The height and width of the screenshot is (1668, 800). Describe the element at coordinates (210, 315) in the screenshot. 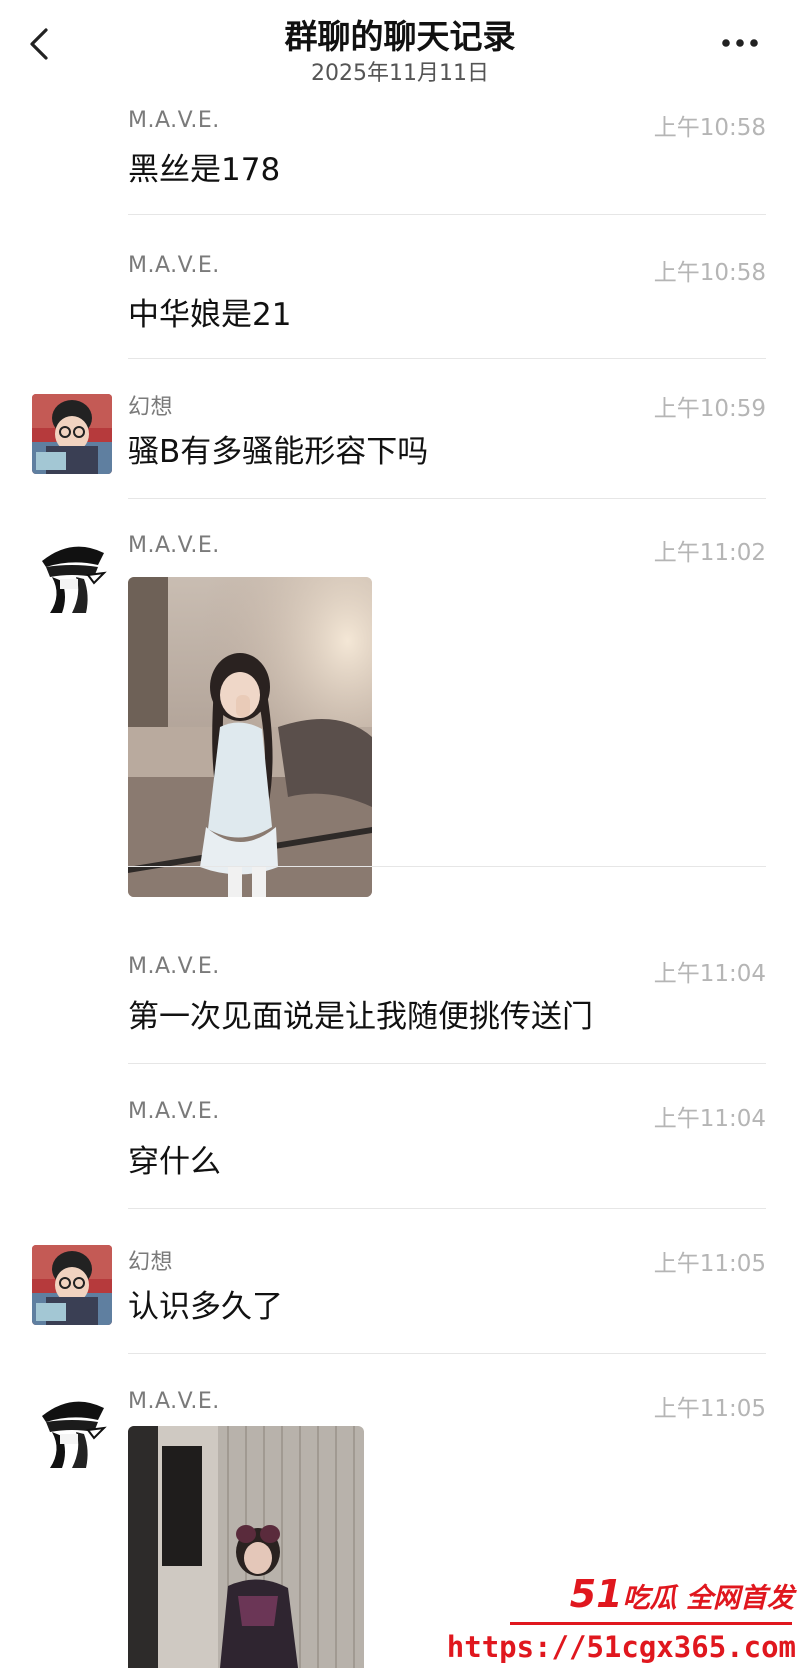

I see `message-text: 中华娘是21` at that location.